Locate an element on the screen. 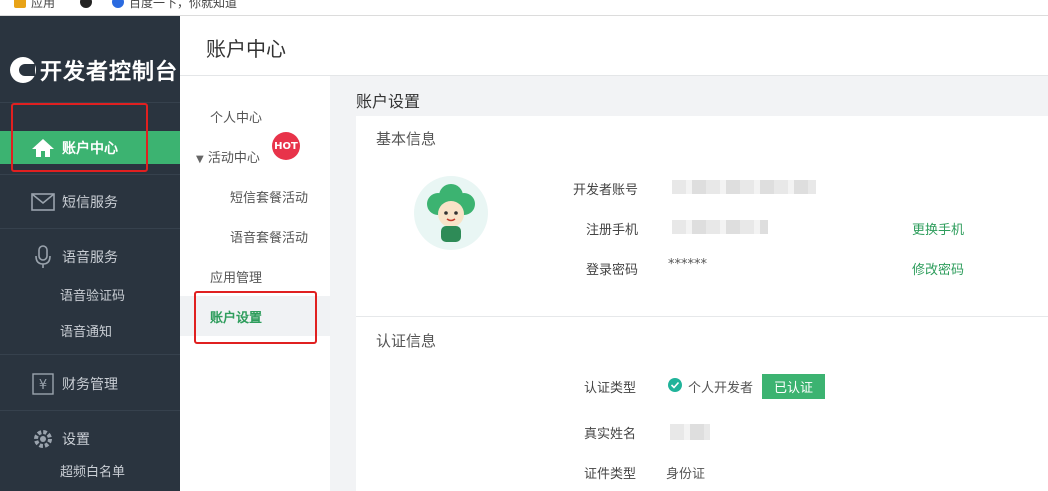 This screenshot has width=1048, height=491. password-value: ****** is located at coordinates (687, 264).